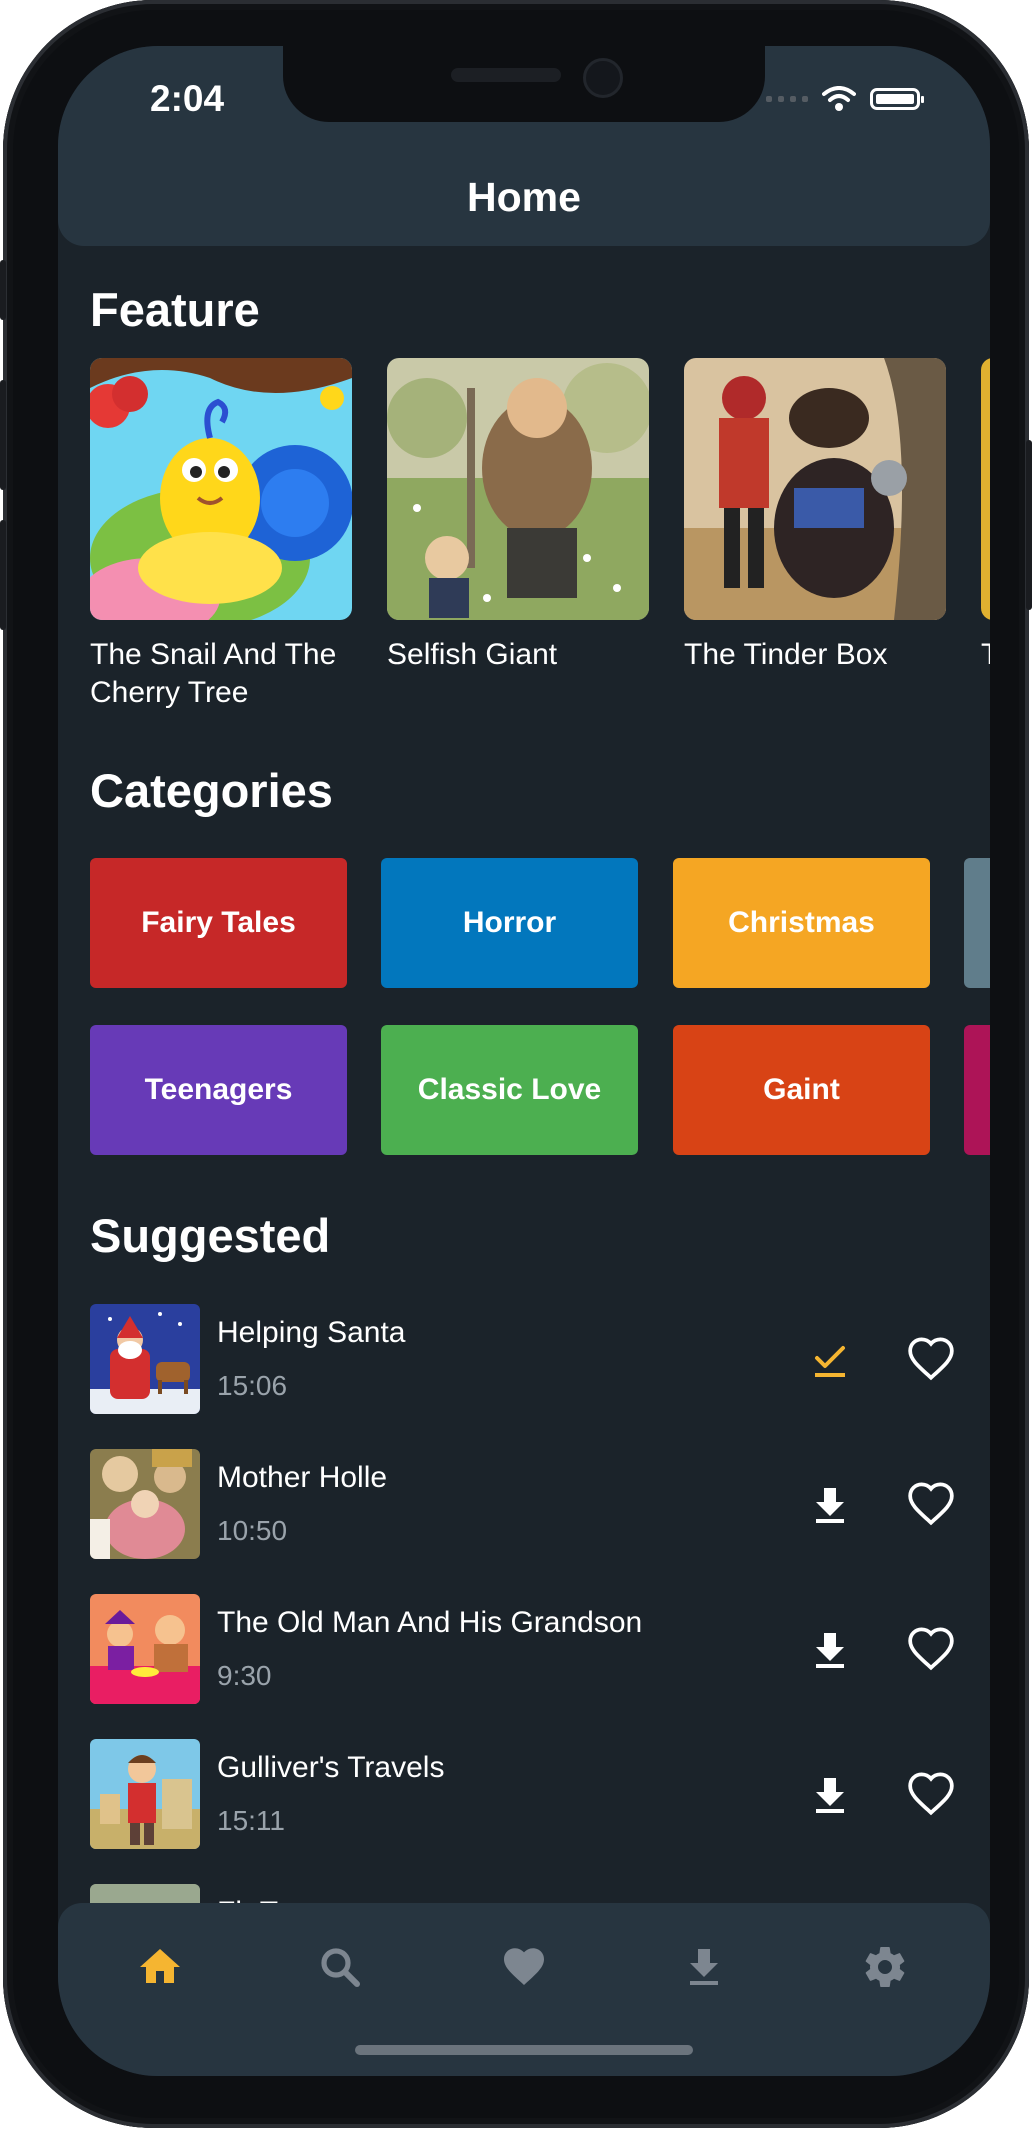 The width and height of the screenshot is (1035, 2132). I want to click on category-gaint: Gaint, so click(801, 1090).